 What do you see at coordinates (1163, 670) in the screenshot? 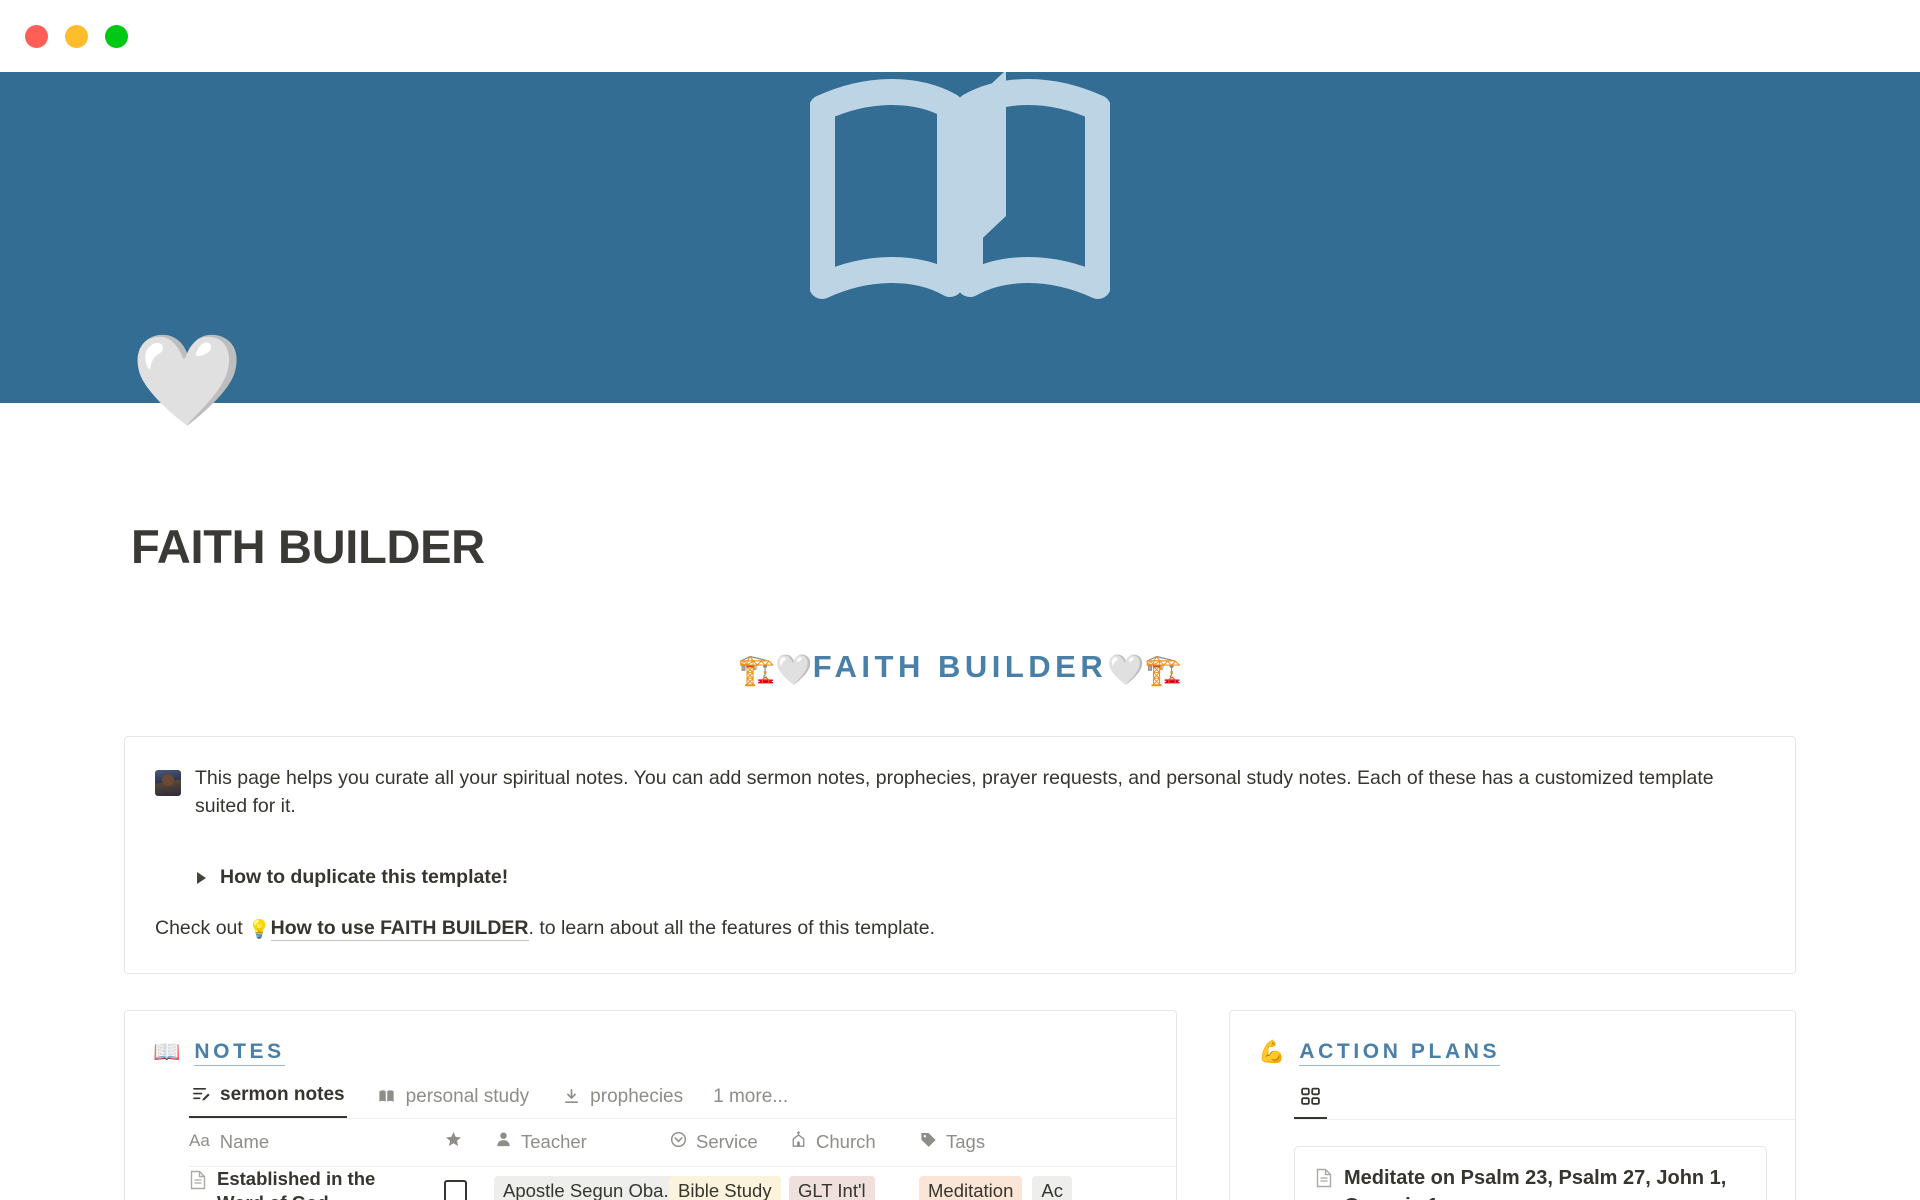
I see `crane-icon-right: 🏗️` at bounding box center [1163, 670].